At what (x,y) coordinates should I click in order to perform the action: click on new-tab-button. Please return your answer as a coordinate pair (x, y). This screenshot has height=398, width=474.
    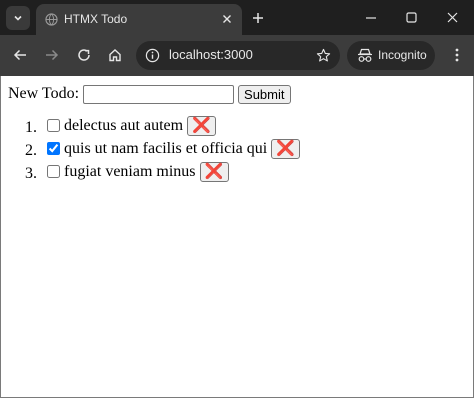
    Looking at the image, I should click on (258, 18).